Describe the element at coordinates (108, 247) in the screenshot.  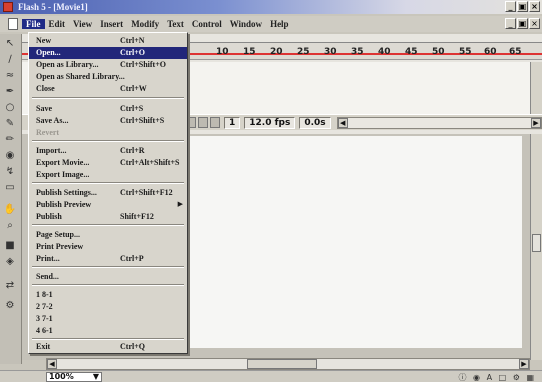
I see `menu-item-print-preview: Print Preview` at that location.